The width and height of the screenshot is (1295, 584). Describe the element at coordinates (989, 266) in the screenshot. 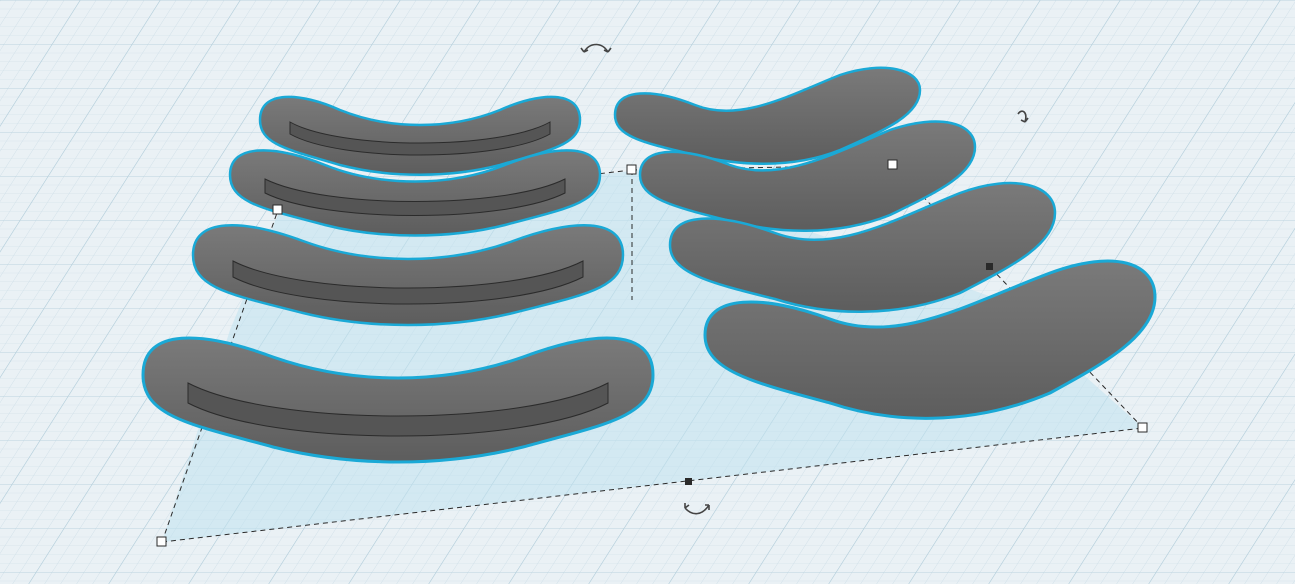

I see `right-mid-handle` at that location.